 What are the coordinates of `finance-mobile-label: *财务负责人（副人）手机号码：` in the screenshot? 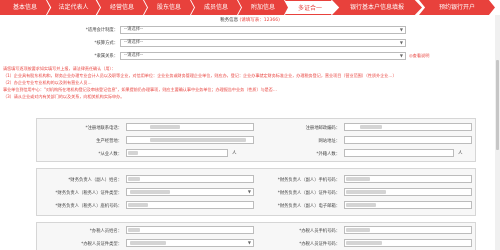 It's located at (308, 180).